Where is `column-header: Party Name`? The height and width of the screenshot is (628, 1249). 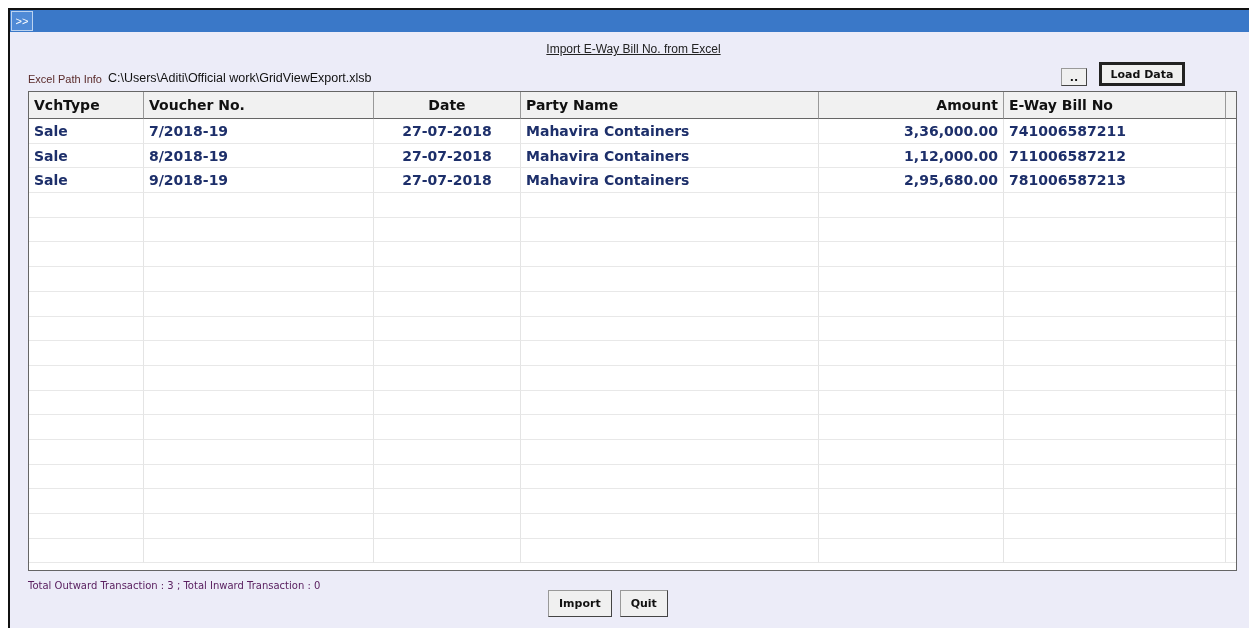 column-header: Party Name is located at coordinates (670, 105).